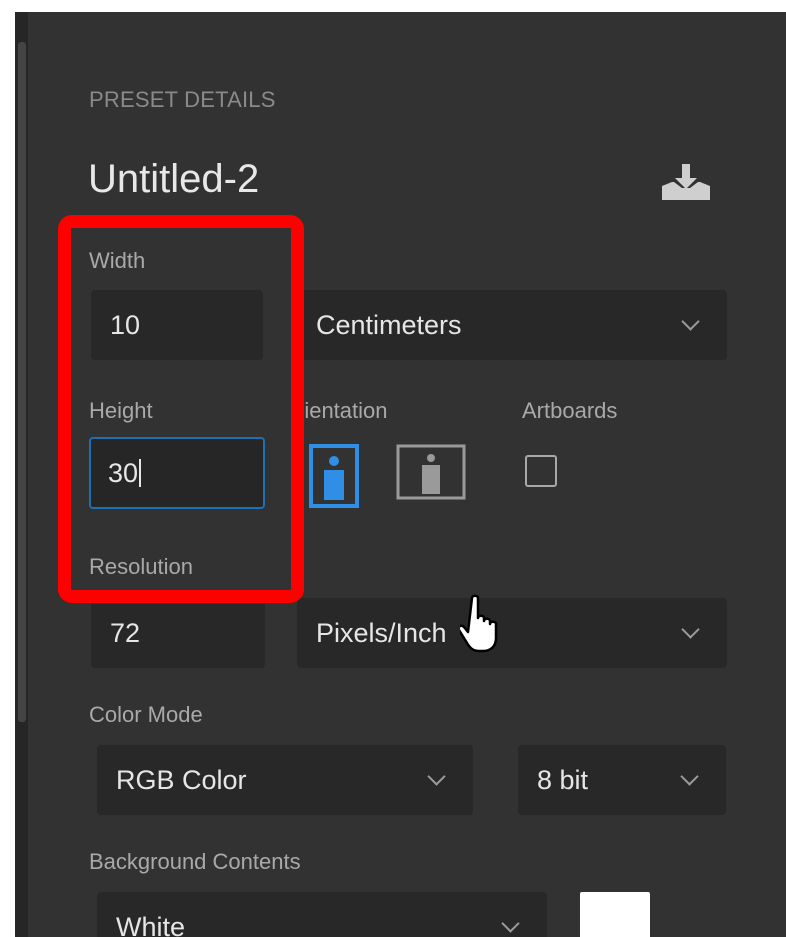  What do you see at coordinates (181, 779) in the screenshot?
I see `color-mode-value: RGB Color` at bounding box center [181, 779].